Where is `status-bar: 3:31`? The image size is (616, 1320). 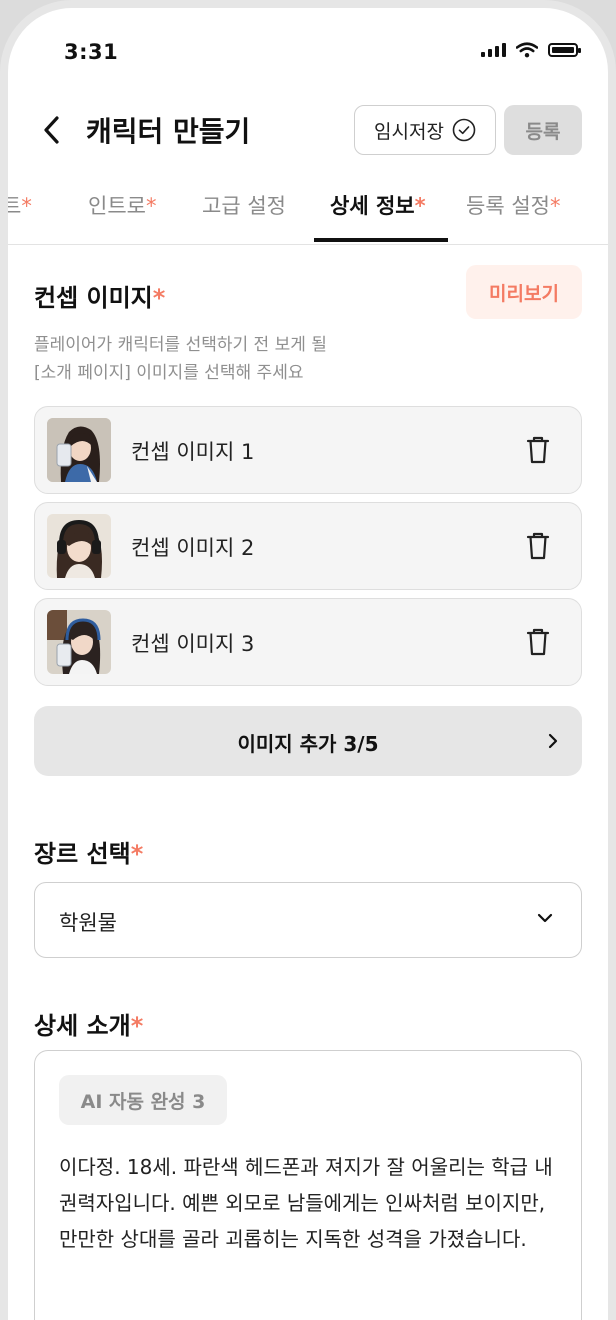 status-bar: 3:31 is located at coordinates (308, 53).